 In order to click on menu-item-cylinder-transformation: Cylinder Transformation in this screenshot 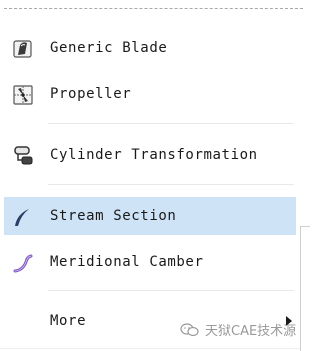, I will do `click(150, 155)`.